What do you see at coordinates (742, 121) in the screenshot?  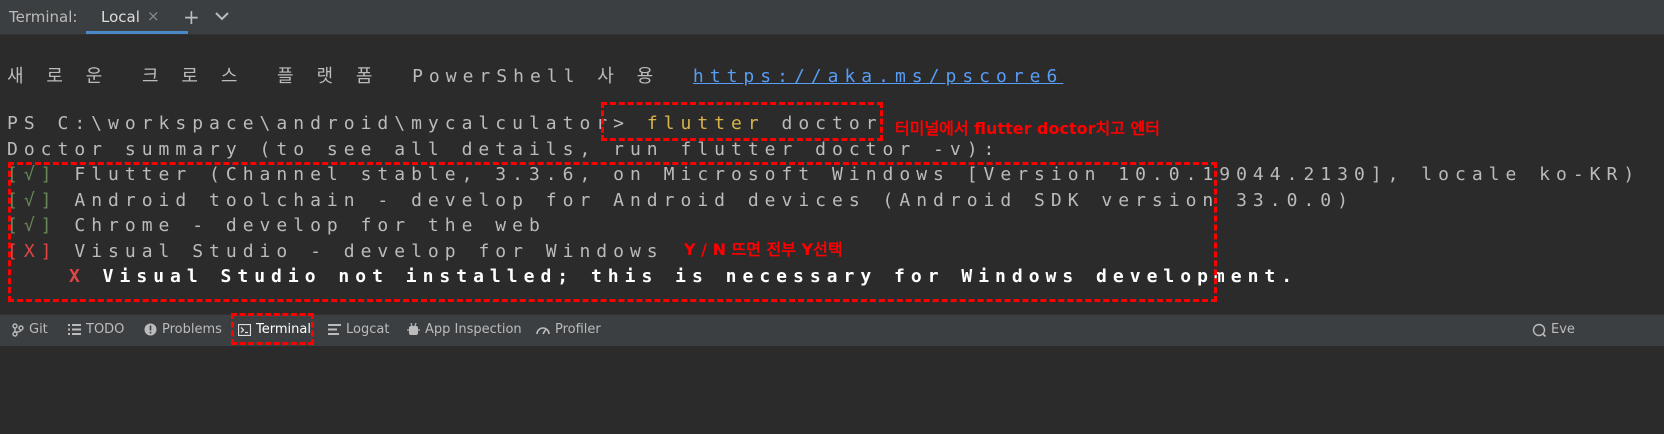 I see `command-highlight-box` at bounding box center [742, 121].